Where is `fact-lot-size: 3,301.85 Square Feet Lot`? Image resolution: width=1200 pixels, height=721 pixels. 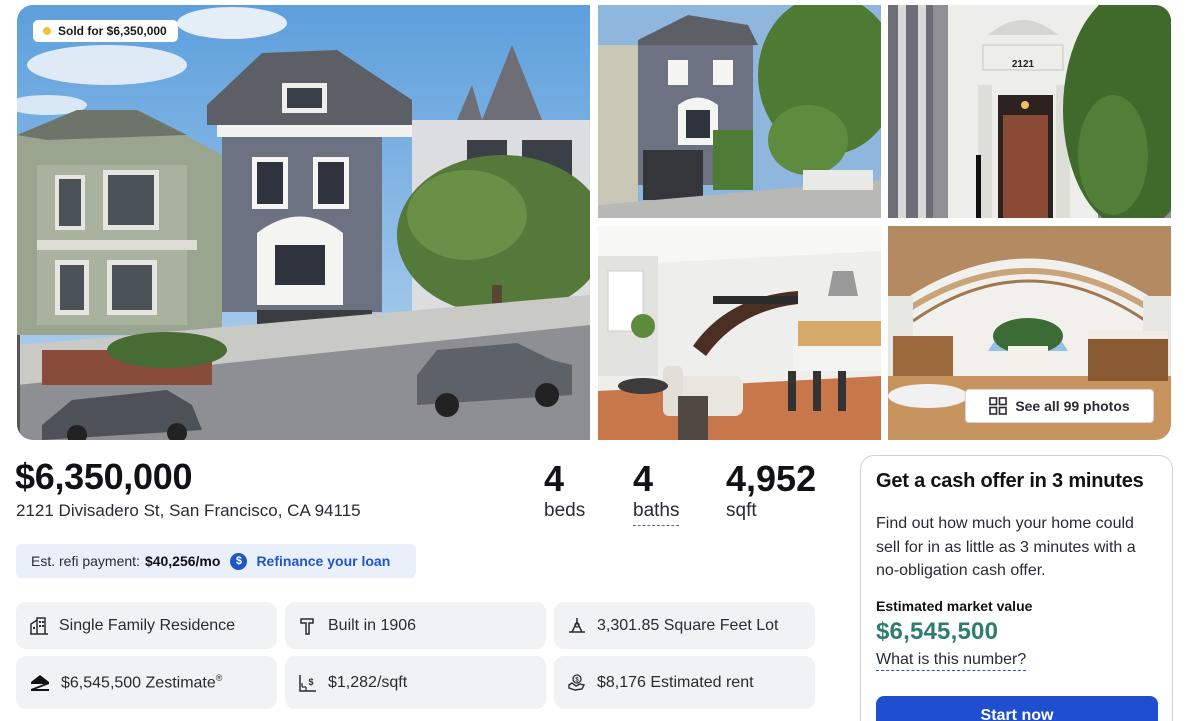
fact-lot-size: 3,301.85 Square Feet Lot is located at coordinates (684, 625).